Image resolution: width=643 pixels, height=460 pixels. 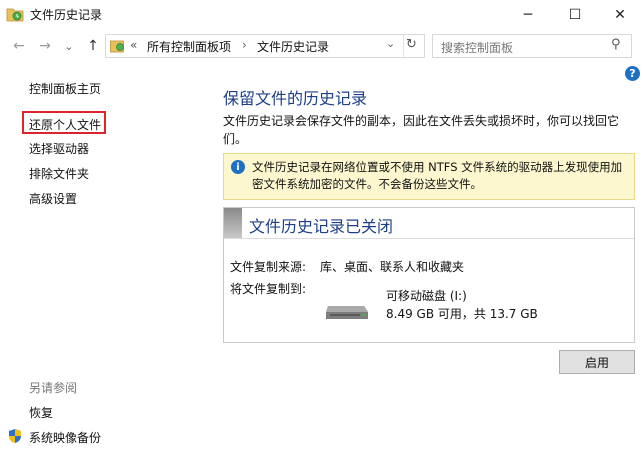 What do you see at coordinates (293, 46) in the screenshot?
I see `breadcrumb-file-history: 文件历史记录` at bounding box center [293, 46].